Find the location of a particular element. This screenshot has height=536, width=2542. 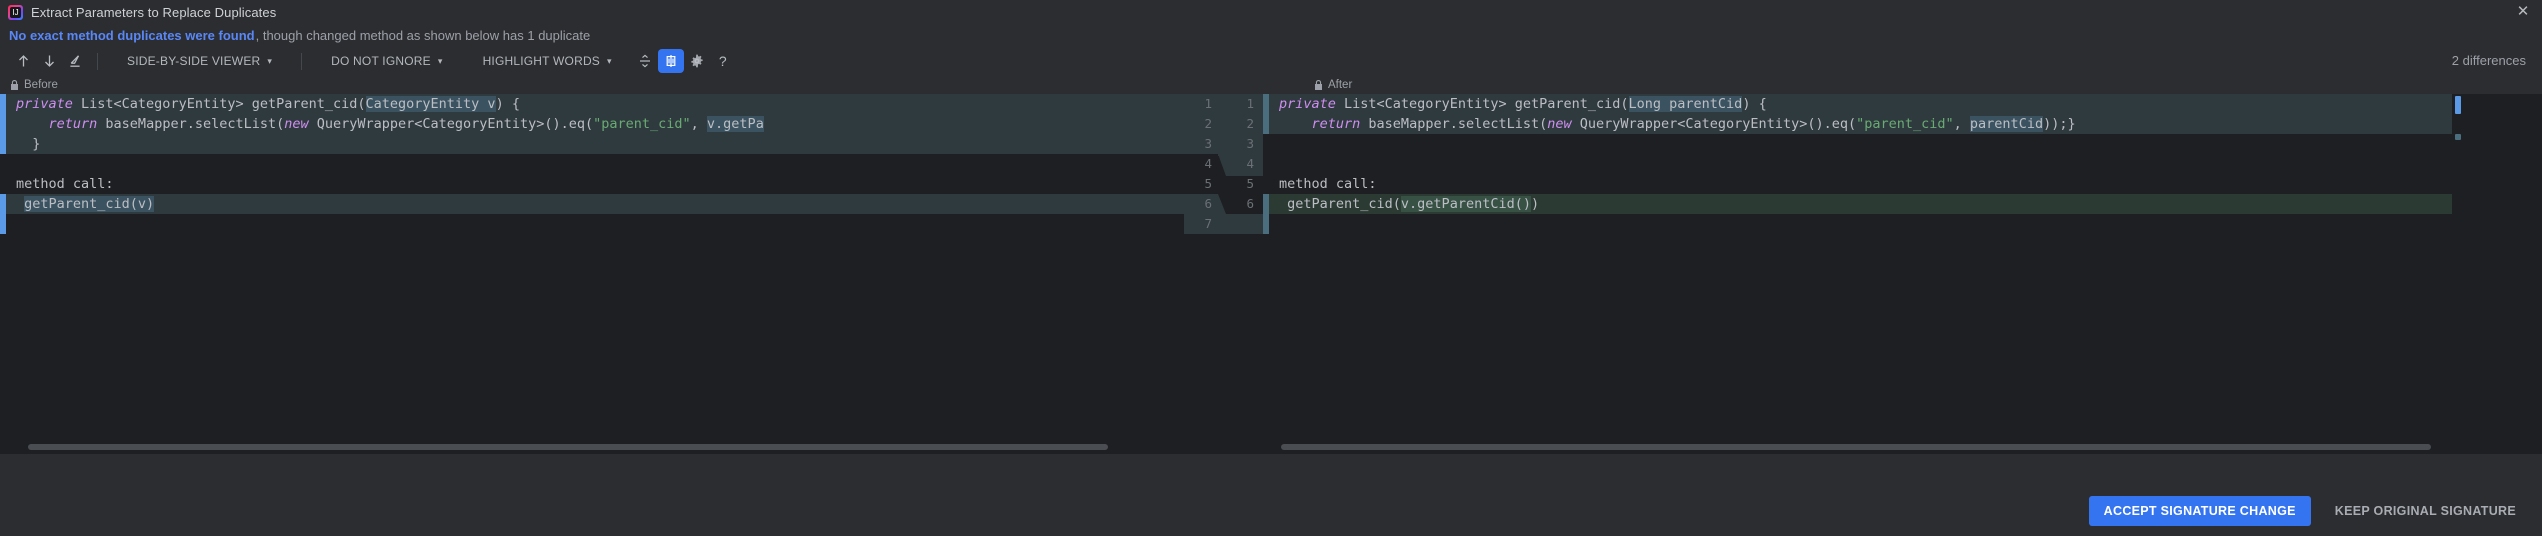

line-number-right: 3 is located at coordinates (1250, 143).